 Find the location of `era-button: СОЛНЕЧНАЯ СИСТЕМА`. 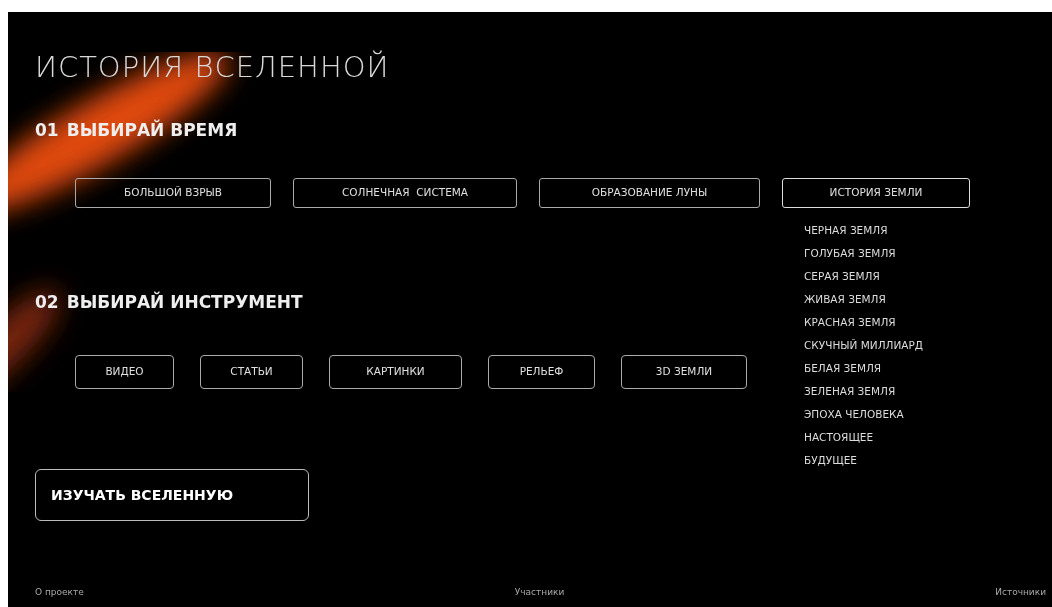

era-button: СОЛНЕЧНАЯ СИСТЕМА is located at coordinates (405, 192).